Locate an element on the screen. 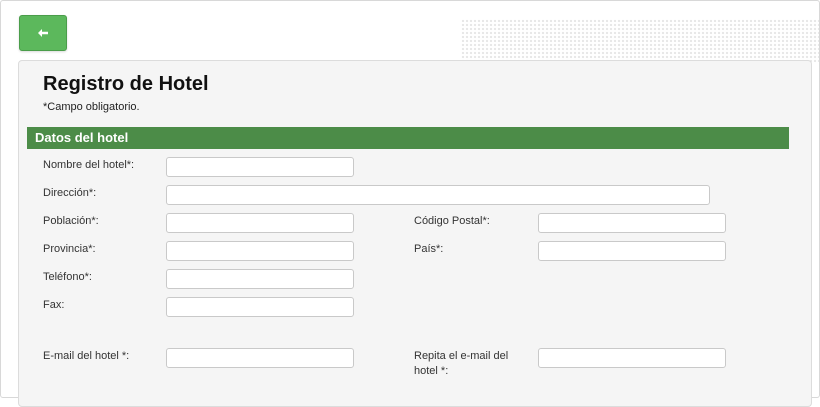 The width and height of the screenshot is (820, 407). arrow-left-icon is located at coordinates (43, 33).